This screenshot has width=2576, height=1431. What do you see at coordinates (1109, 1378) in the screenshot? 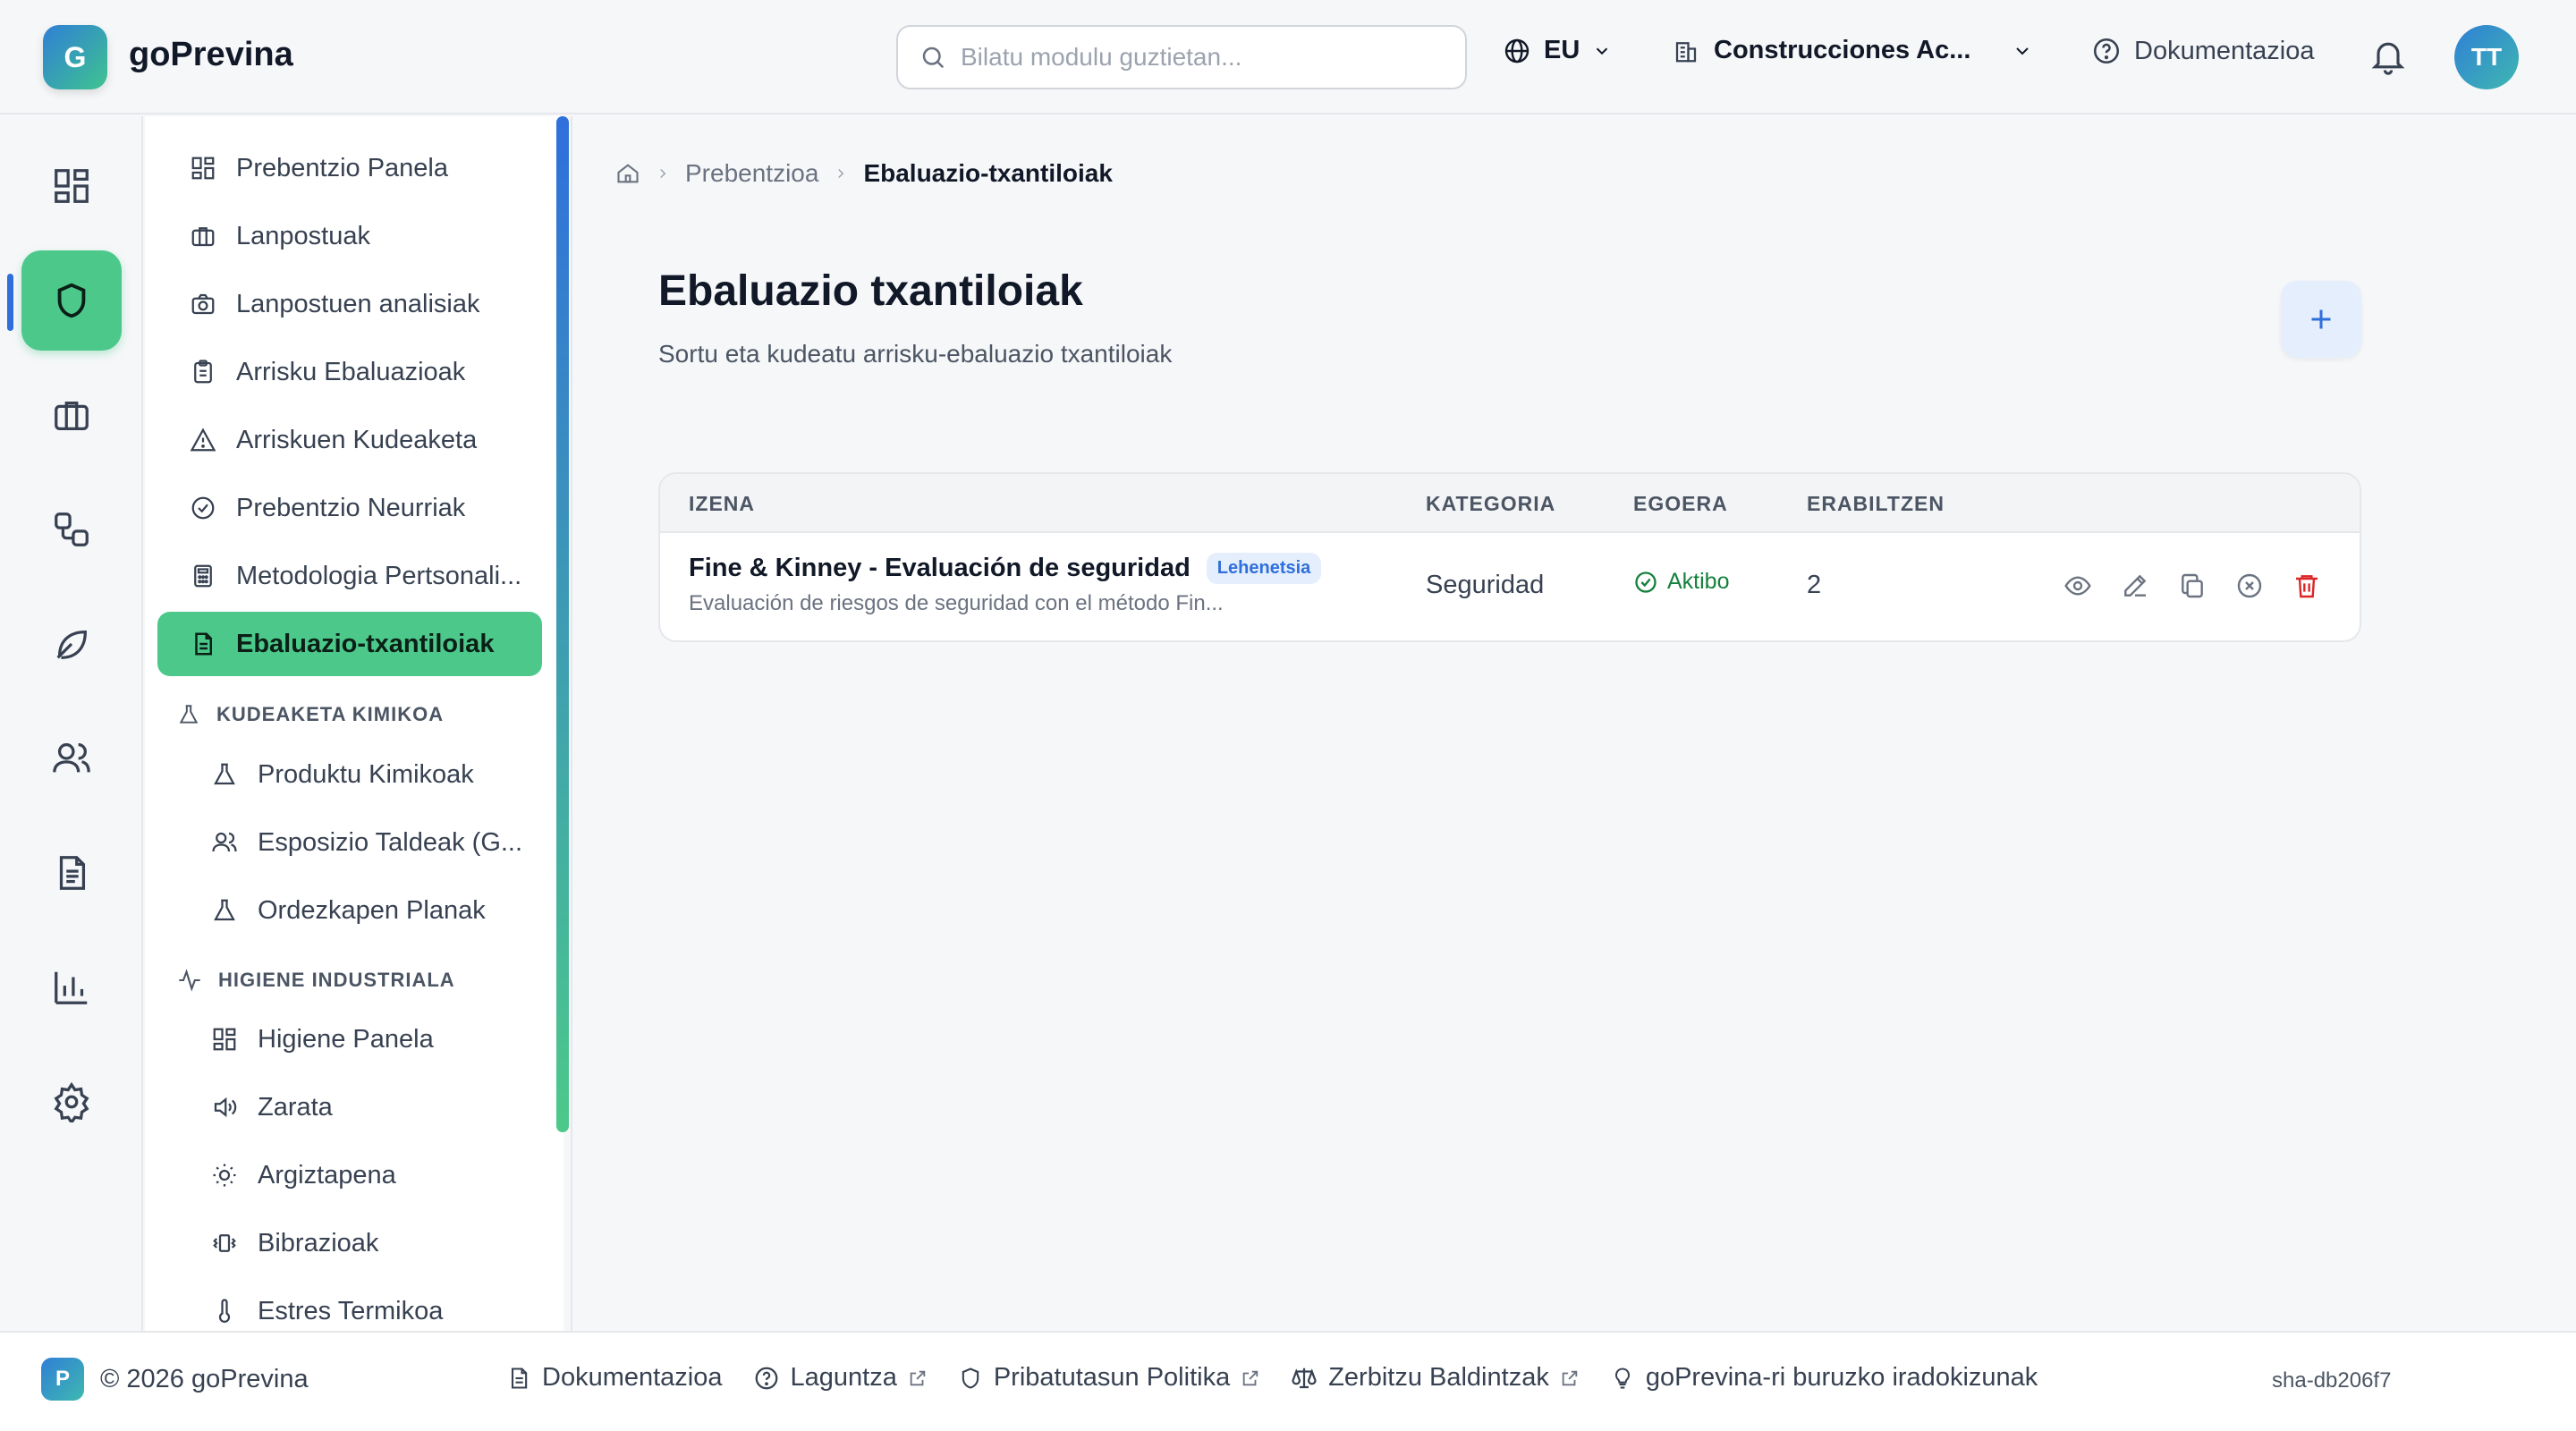
I see `footer-link-privacy: Pribatutasun Politika` at bounding box center [1109, 1378].